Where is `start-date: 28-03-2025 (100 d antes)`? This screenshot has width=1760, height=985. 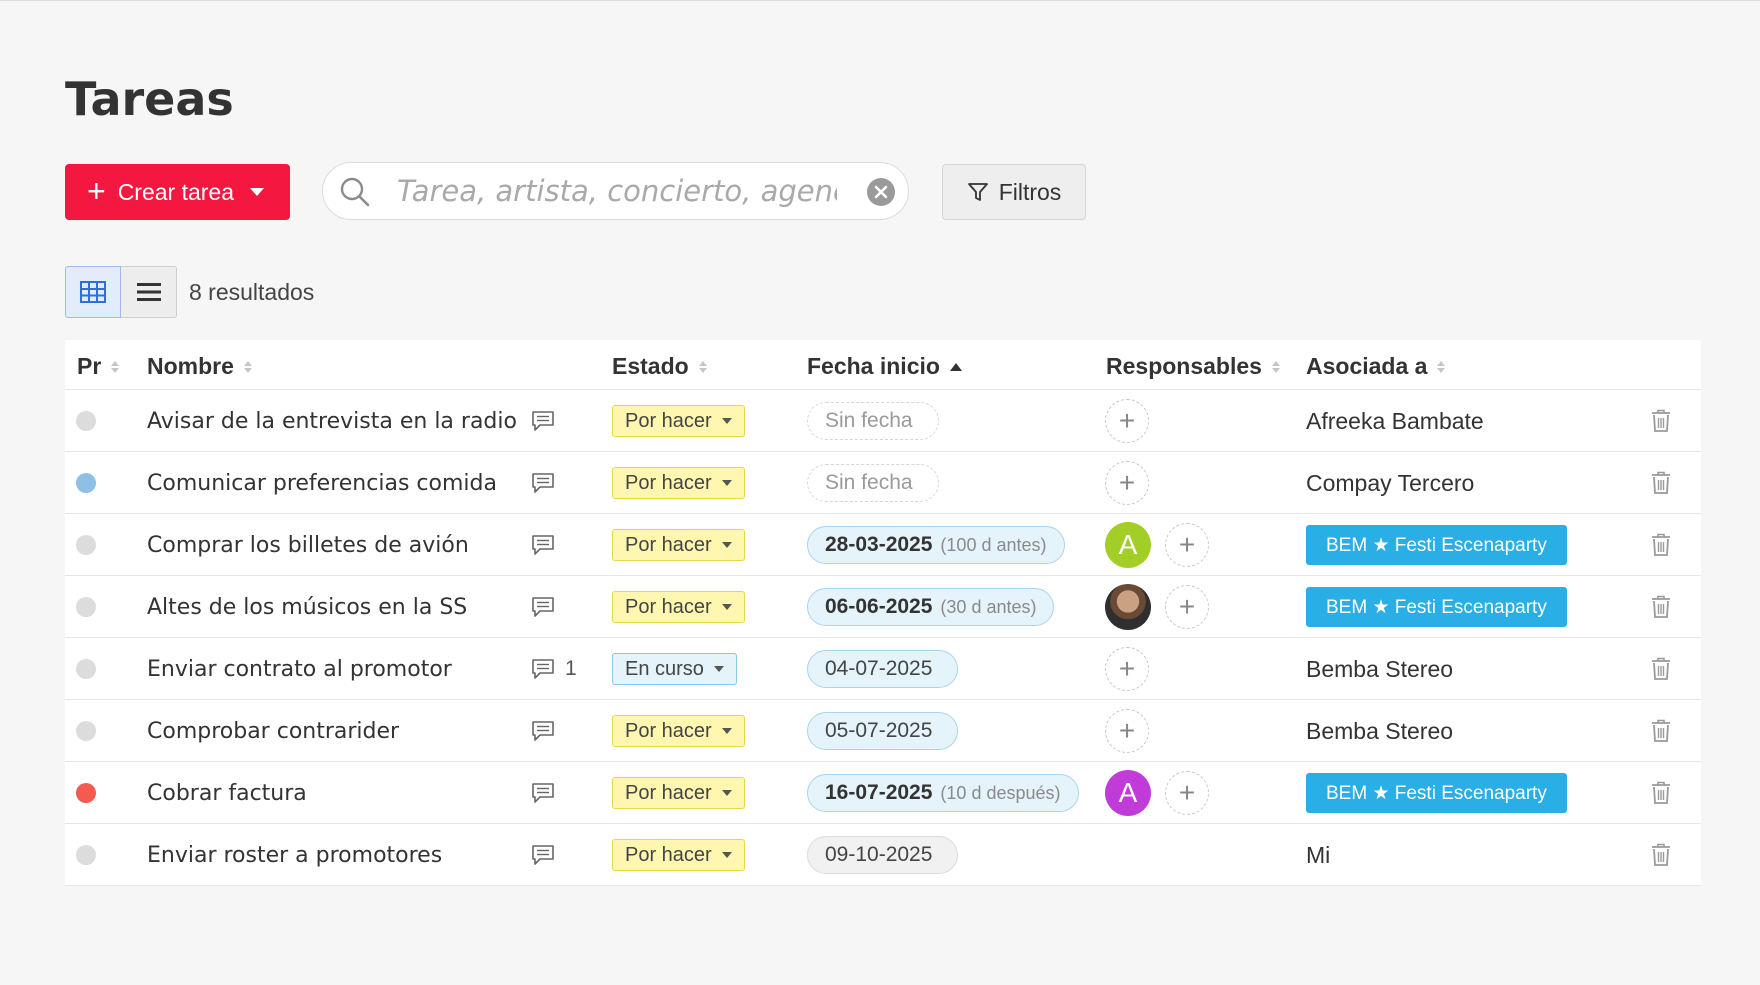
start-date: 28-03-2025 (100 d antes) is located at coordinates (936, 545).